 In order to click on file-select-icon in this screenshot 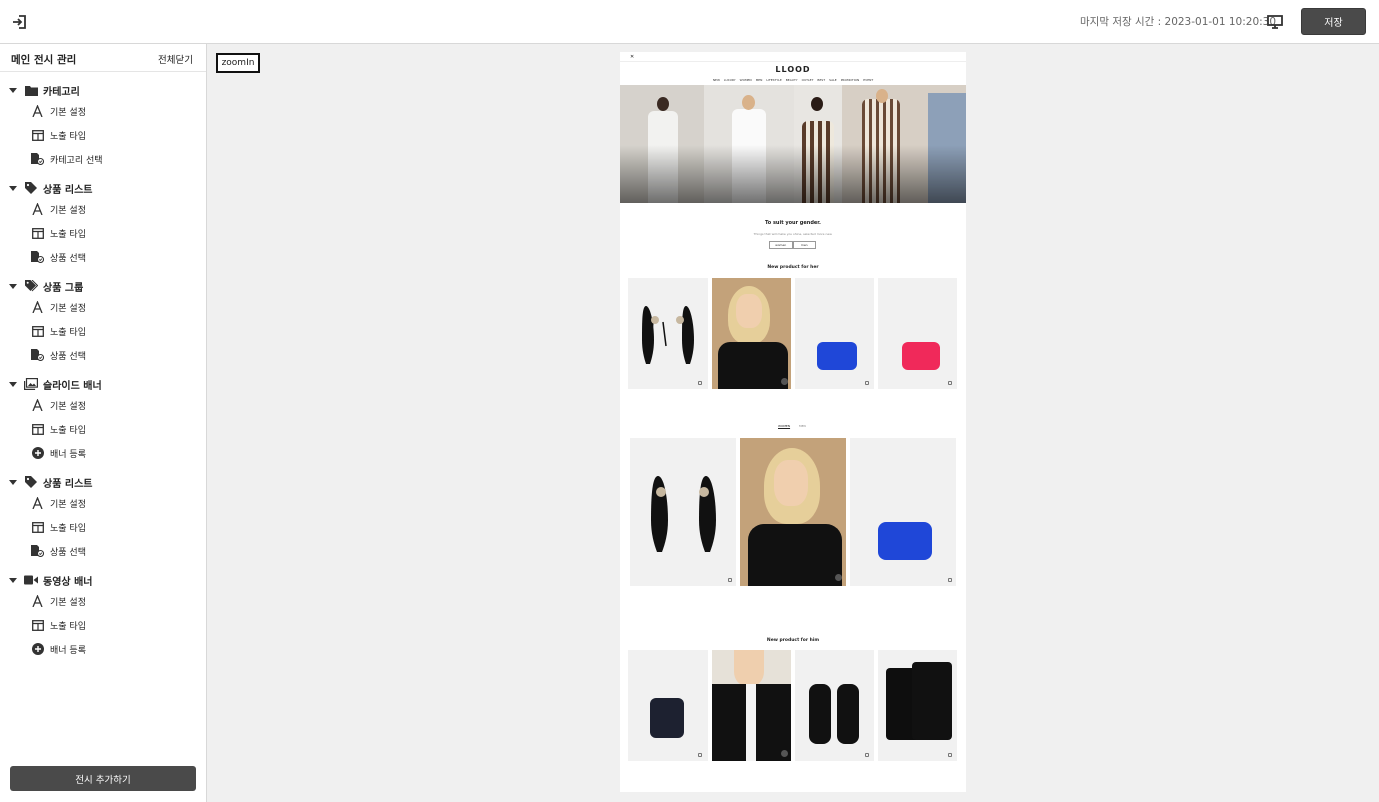, I will do `click(37, 355)`.